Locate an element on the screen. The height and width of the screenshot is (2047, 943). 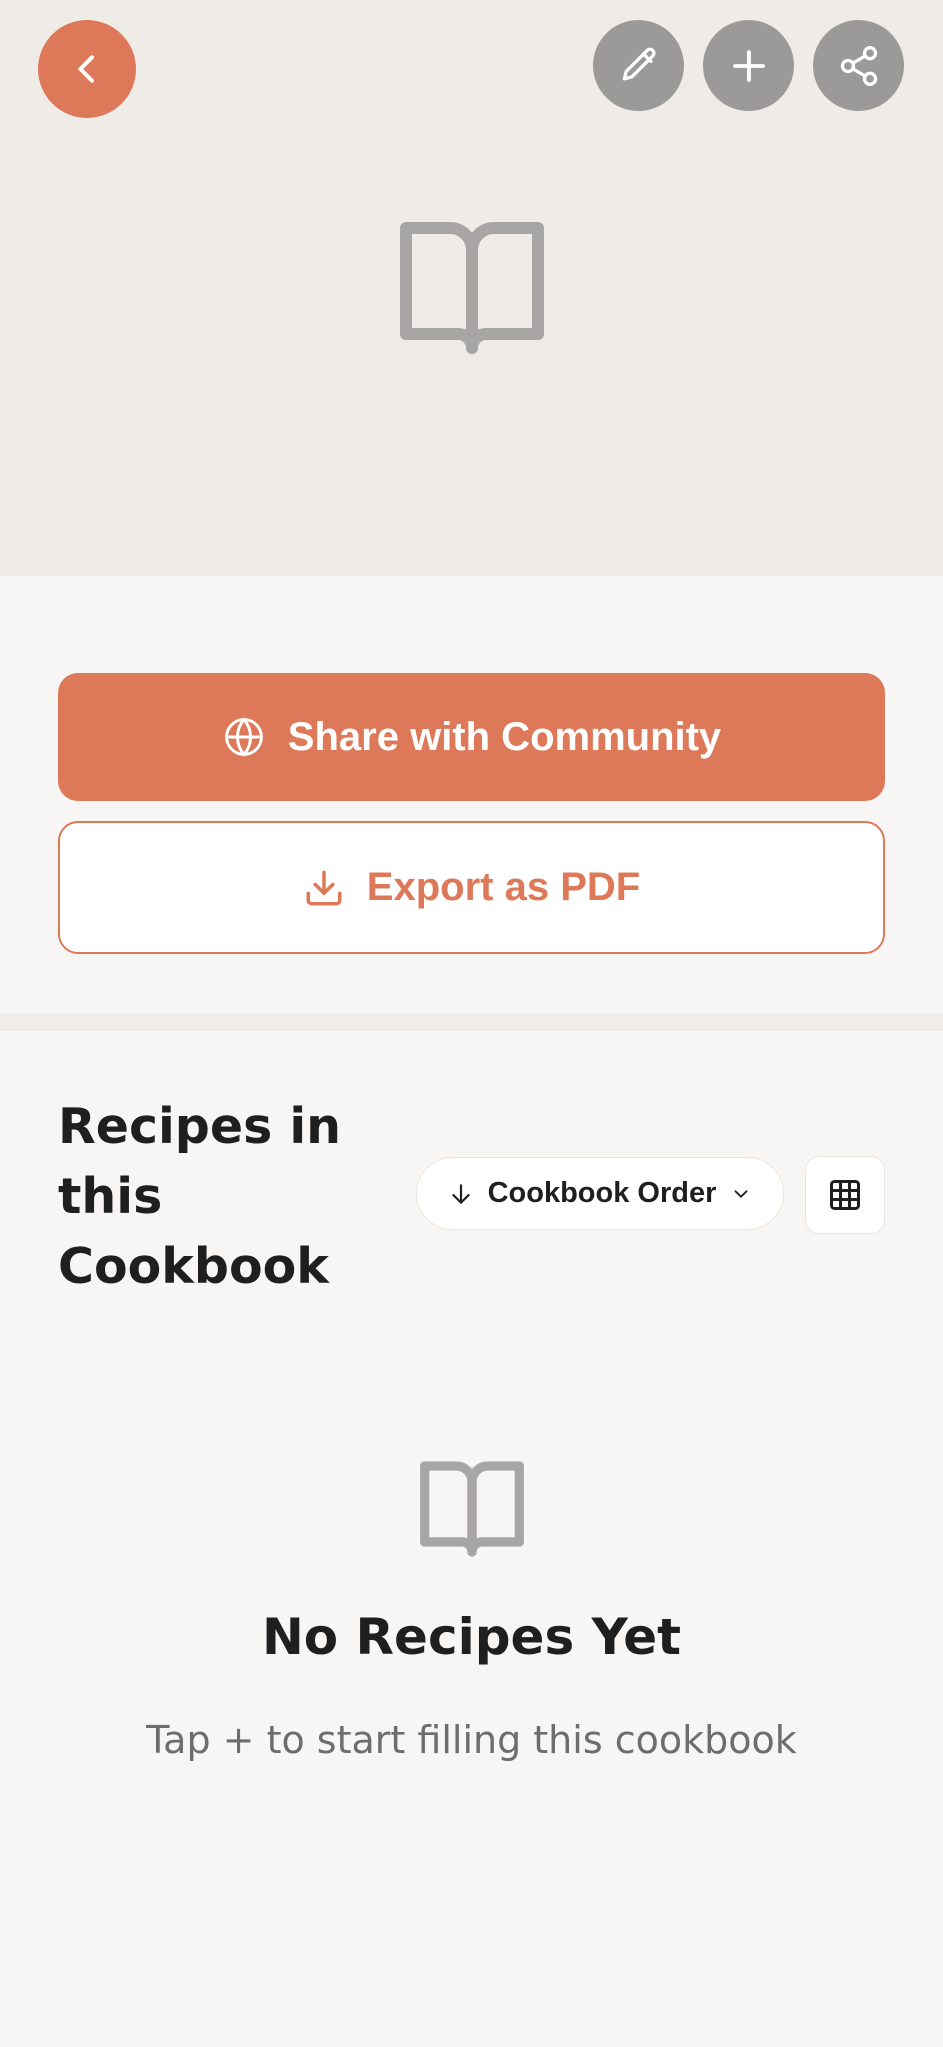
share-with-community-button: Share with Community is located at coordinates (471, 737).